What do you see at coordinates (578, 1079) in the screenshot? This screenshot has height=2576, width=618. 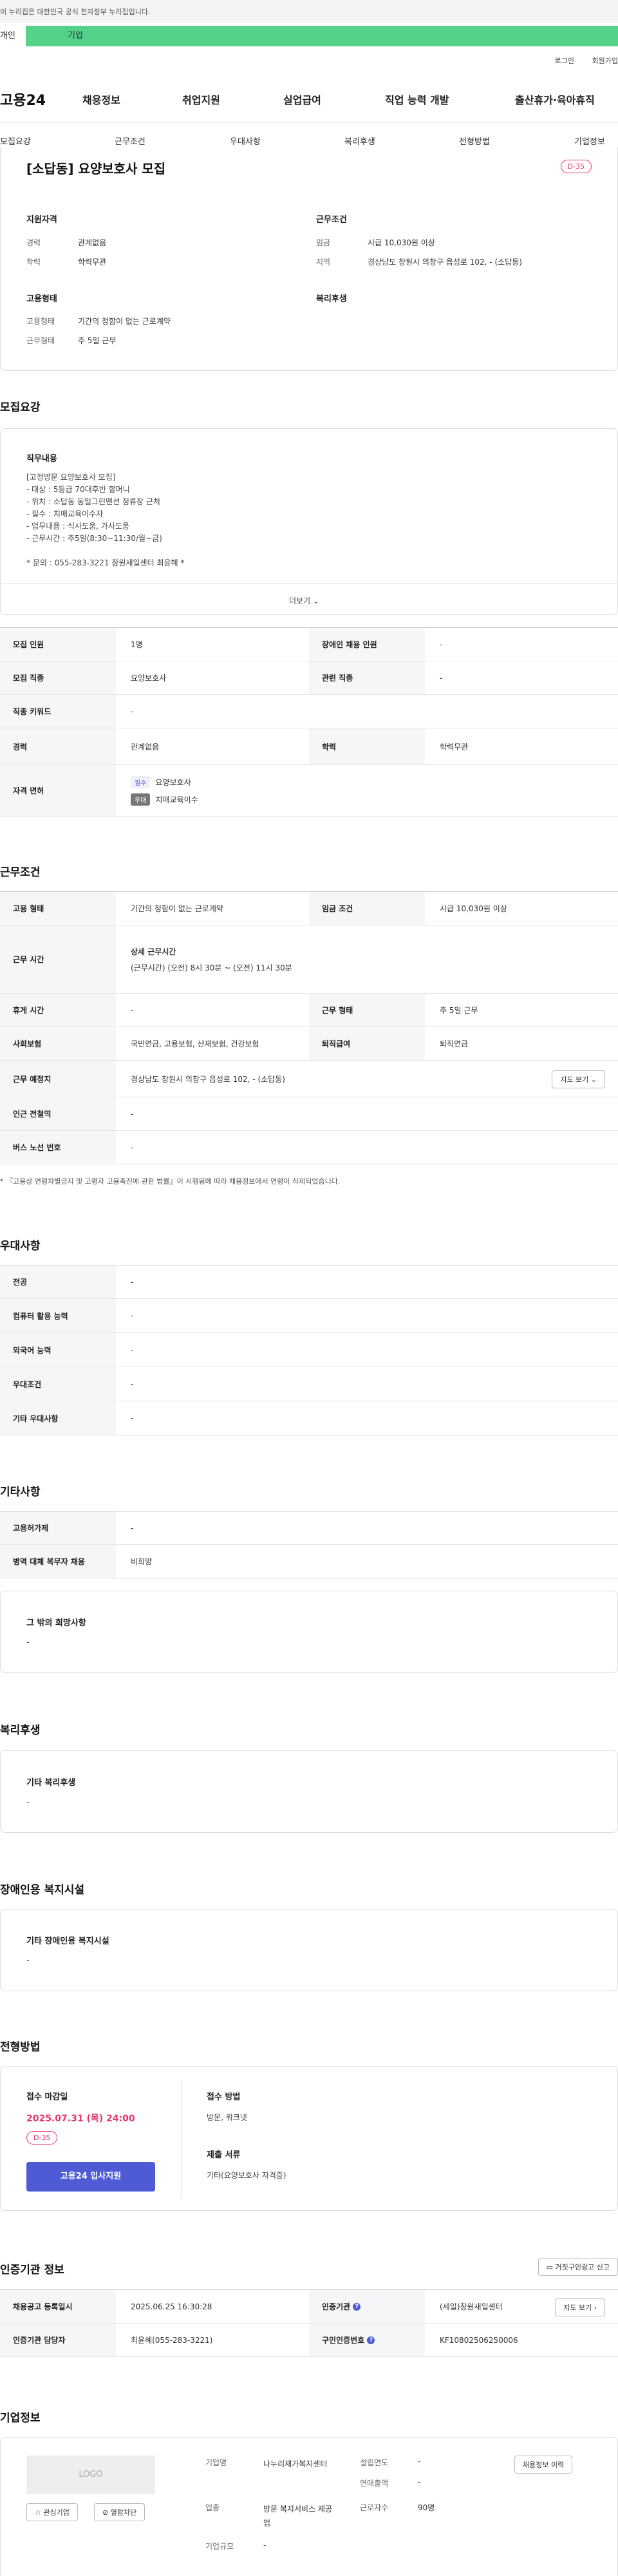 I see `map-button: 지도 보기 ⌄` at bounding box center [578, 1079].